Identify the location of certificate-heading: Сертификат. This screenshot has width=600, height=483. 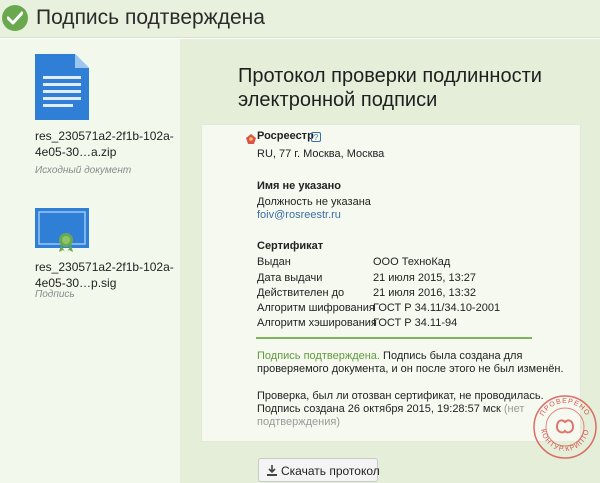
(290, 246).